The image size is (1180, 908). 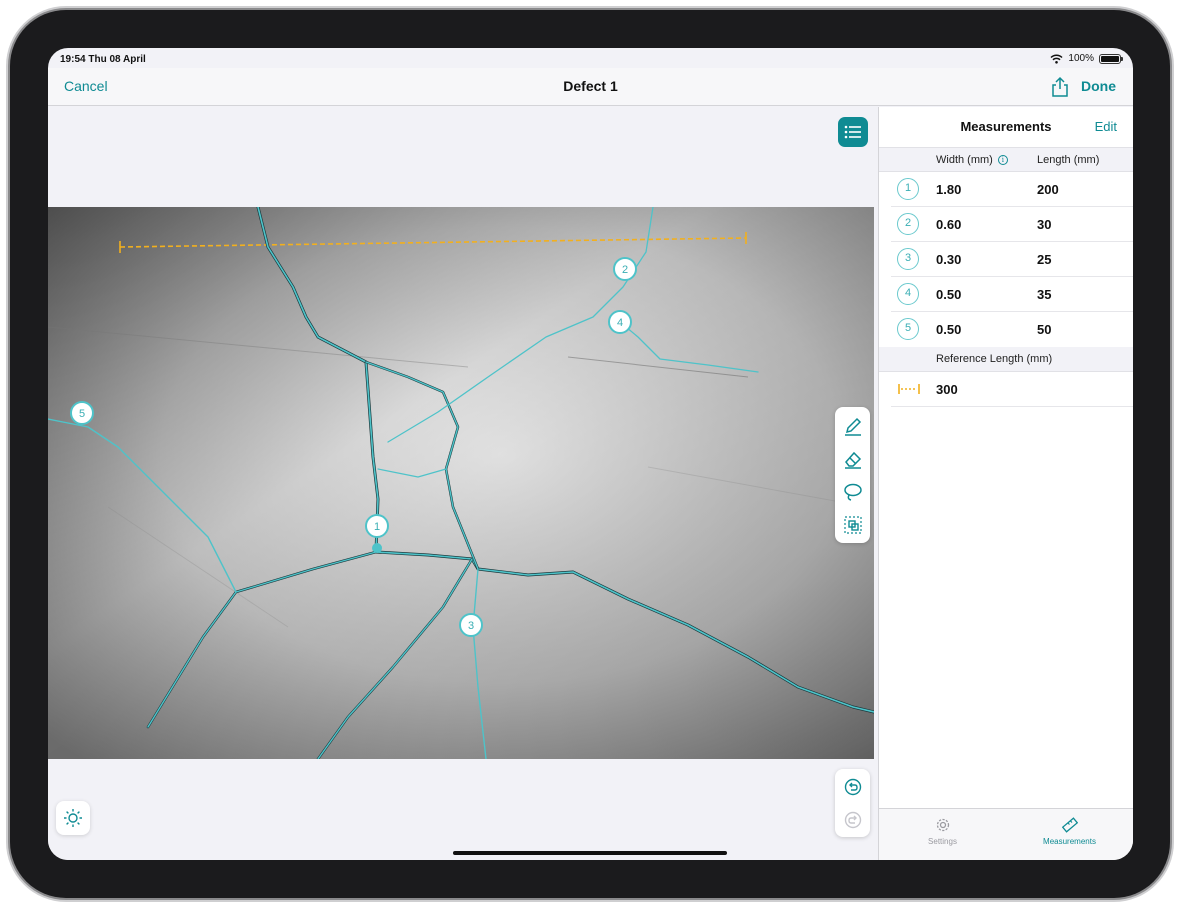 I want to click on marker-label: 3, so click(x=471, y=626).